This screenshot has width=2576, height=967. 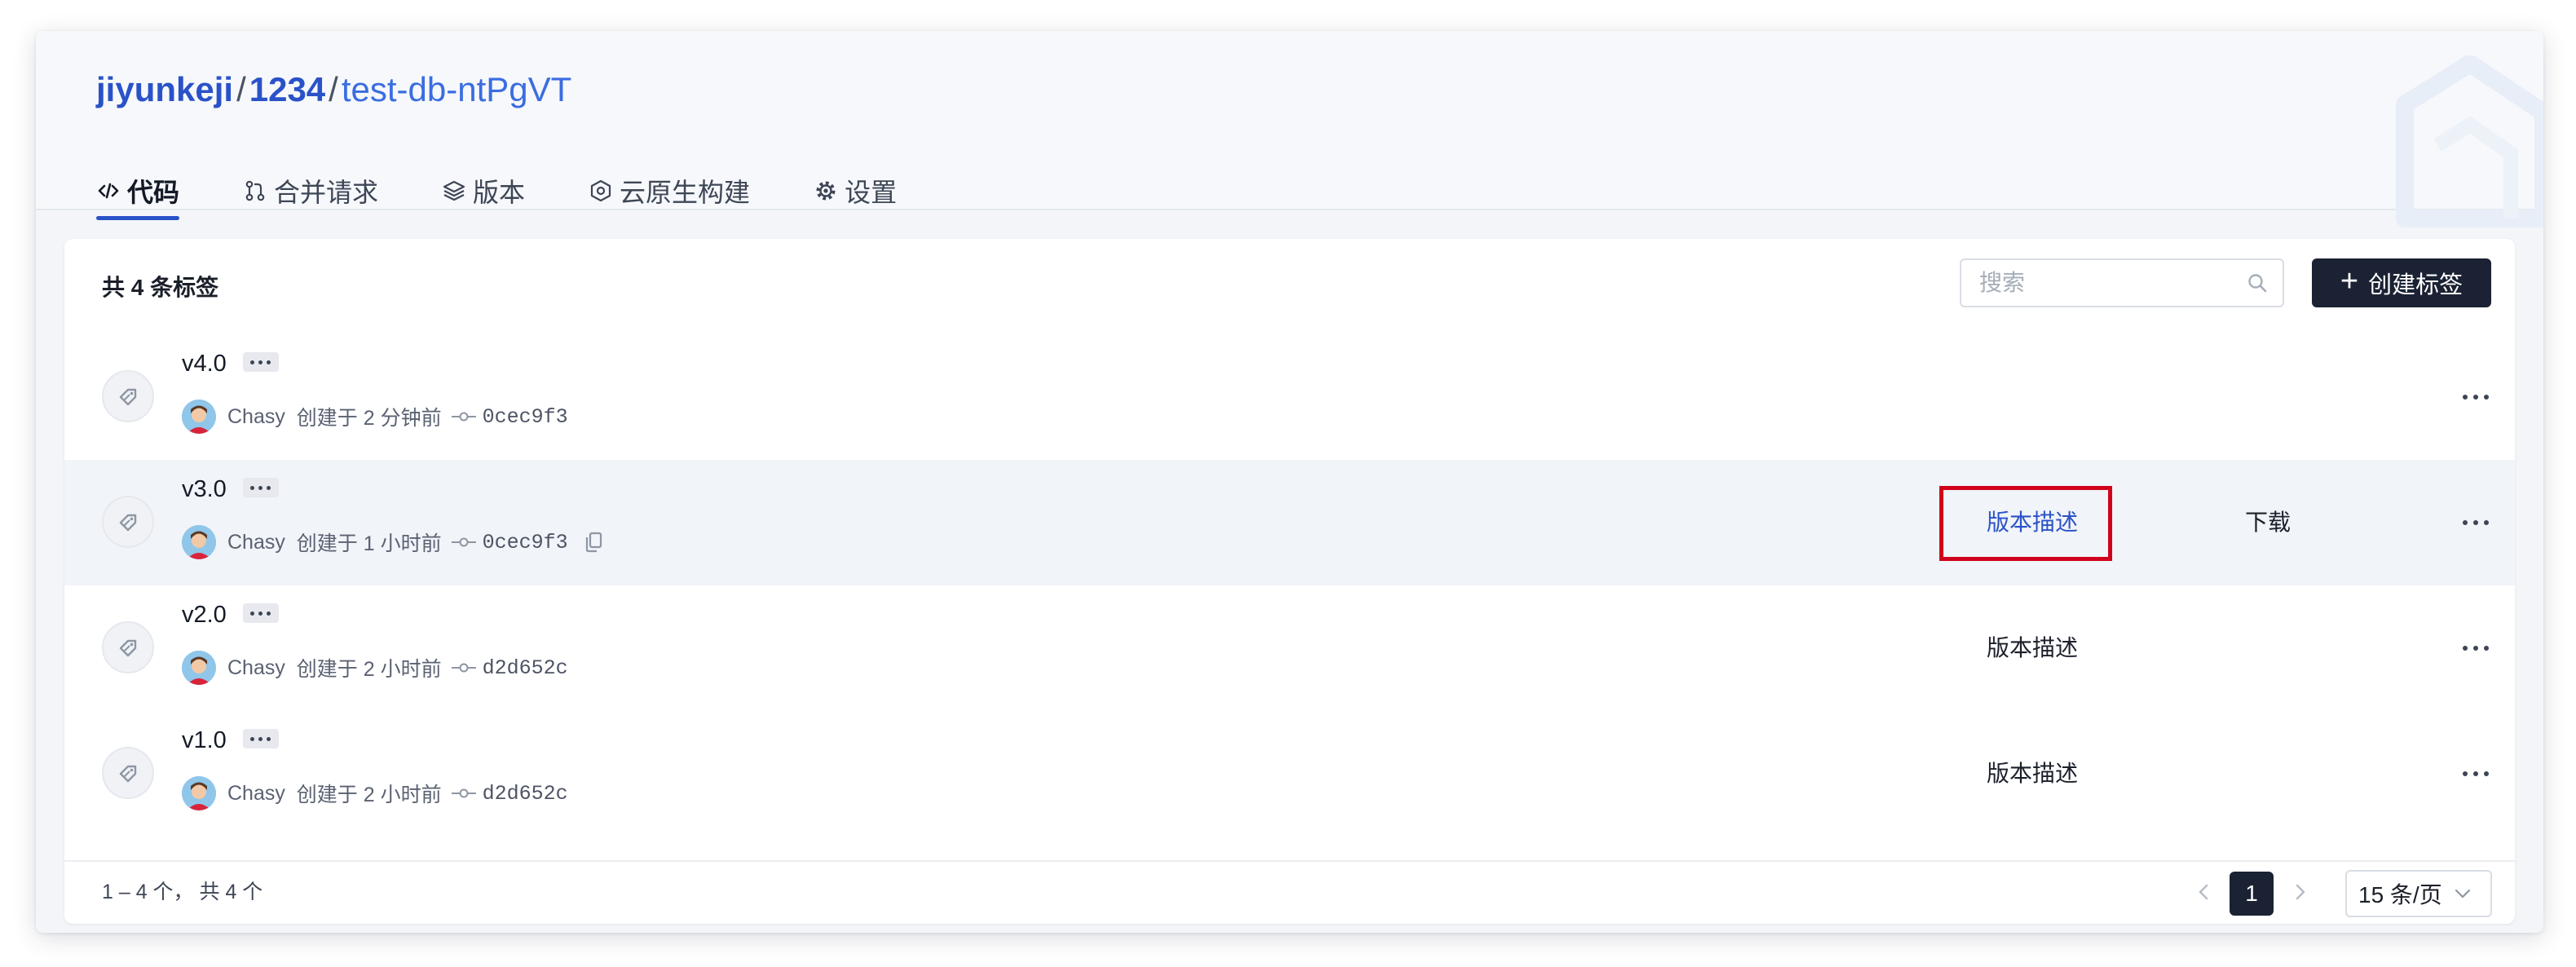 I want to click on page-size-value: 15 条/页, so click(x=2400, y=894).